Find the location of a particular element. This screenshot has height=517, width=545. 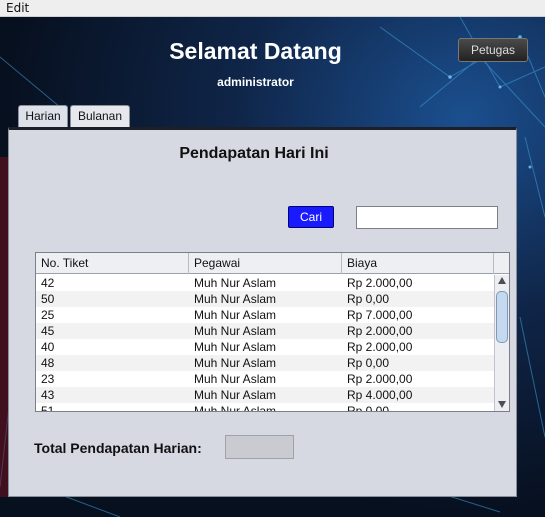

table-row: 51 Muh Nur Aslam Rp 0,00 is located at coordinates (265, 407).